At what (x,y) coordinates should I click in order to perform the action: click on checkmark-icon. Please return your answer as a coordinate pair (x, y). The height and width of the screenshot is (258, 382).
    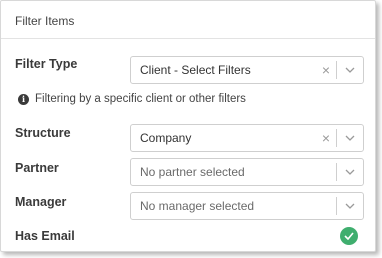
    Looking at the image, I should click on (349, 236).